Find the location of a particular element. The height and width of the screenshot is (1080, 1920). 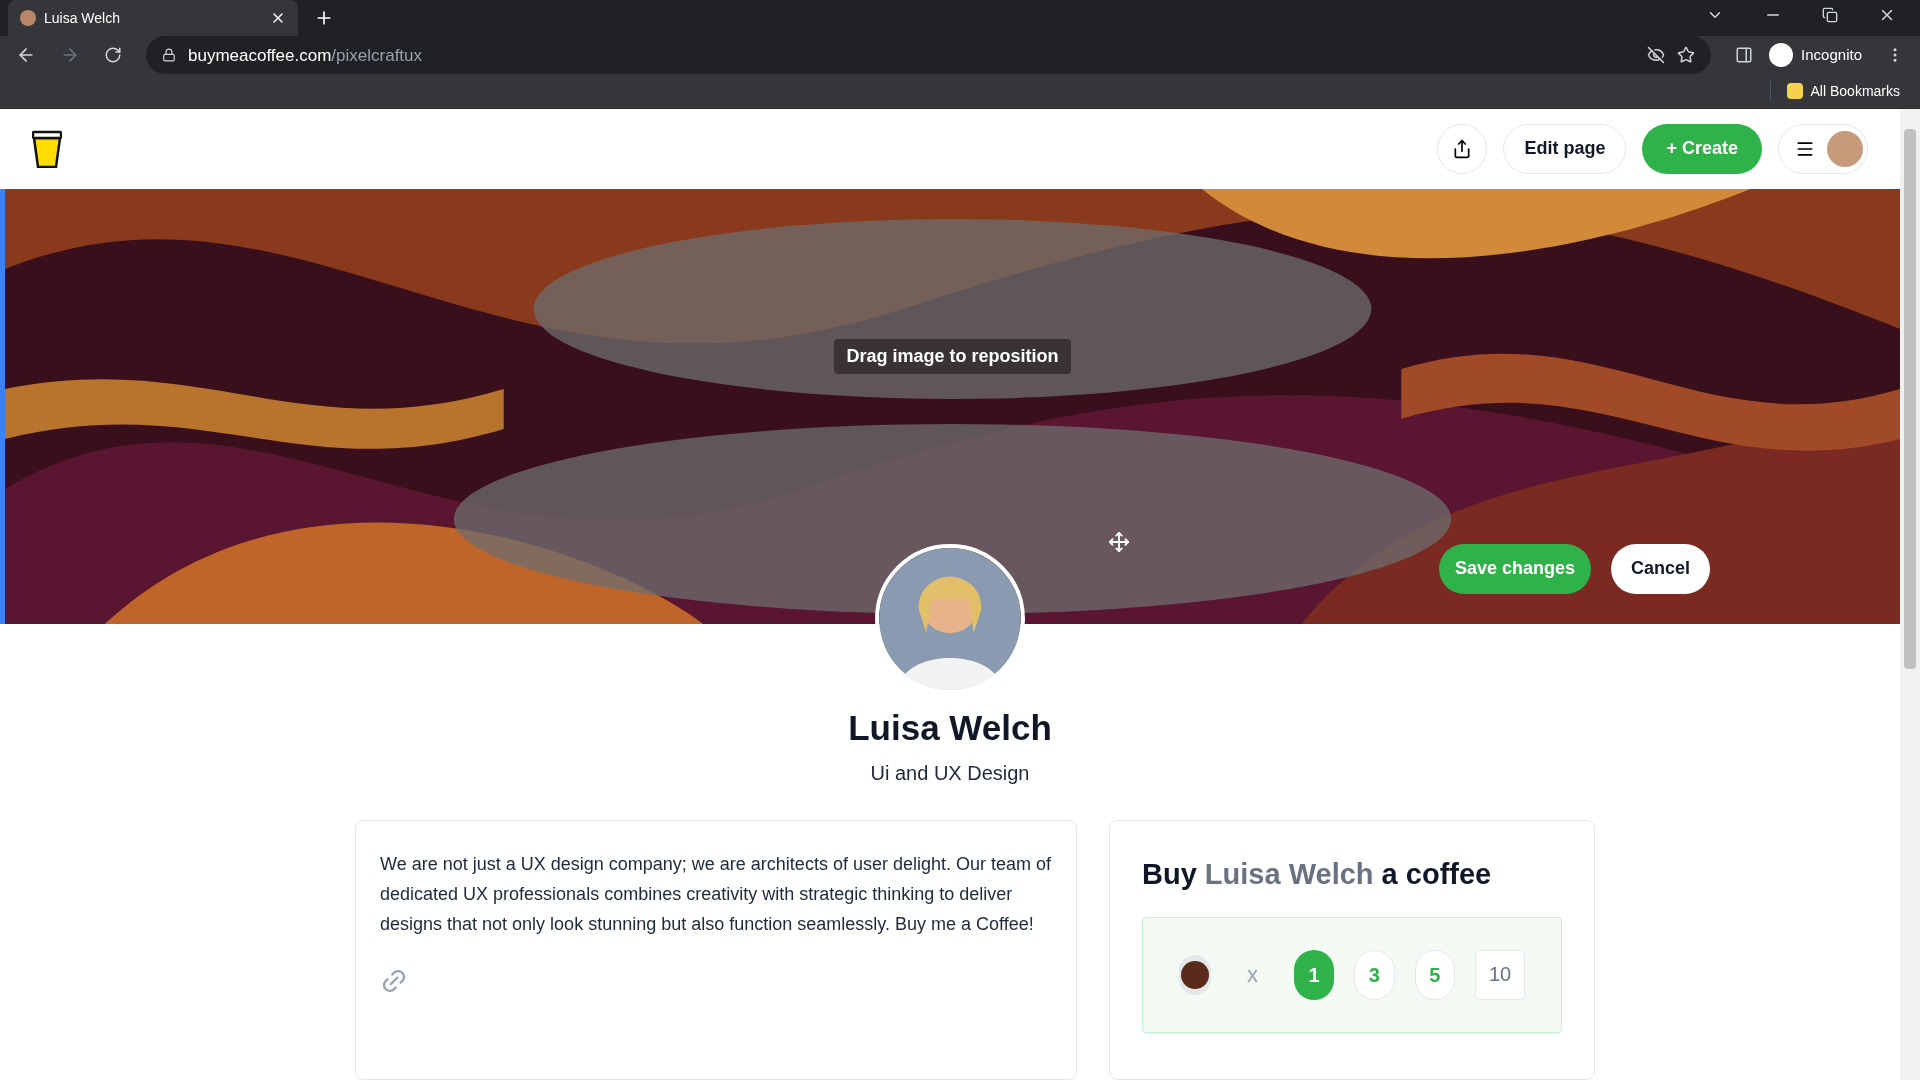

tab-title: Luisa Welch is located at coordinates (82, 18).